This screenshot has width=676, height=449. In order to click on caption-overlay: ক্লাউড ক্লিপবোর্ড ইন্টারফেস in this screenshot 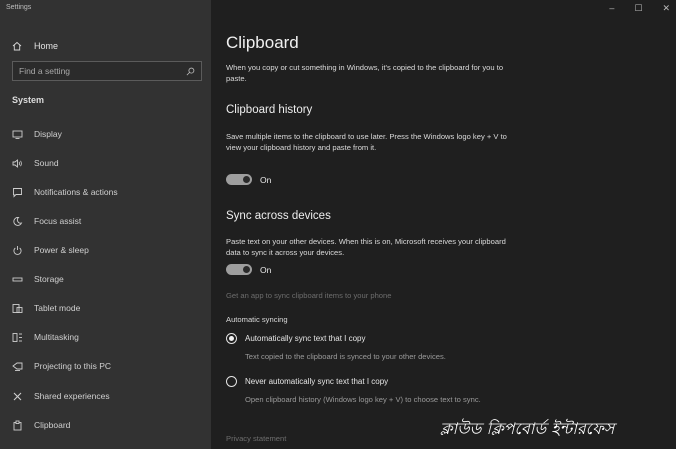, I will do `click(527, 428)`.